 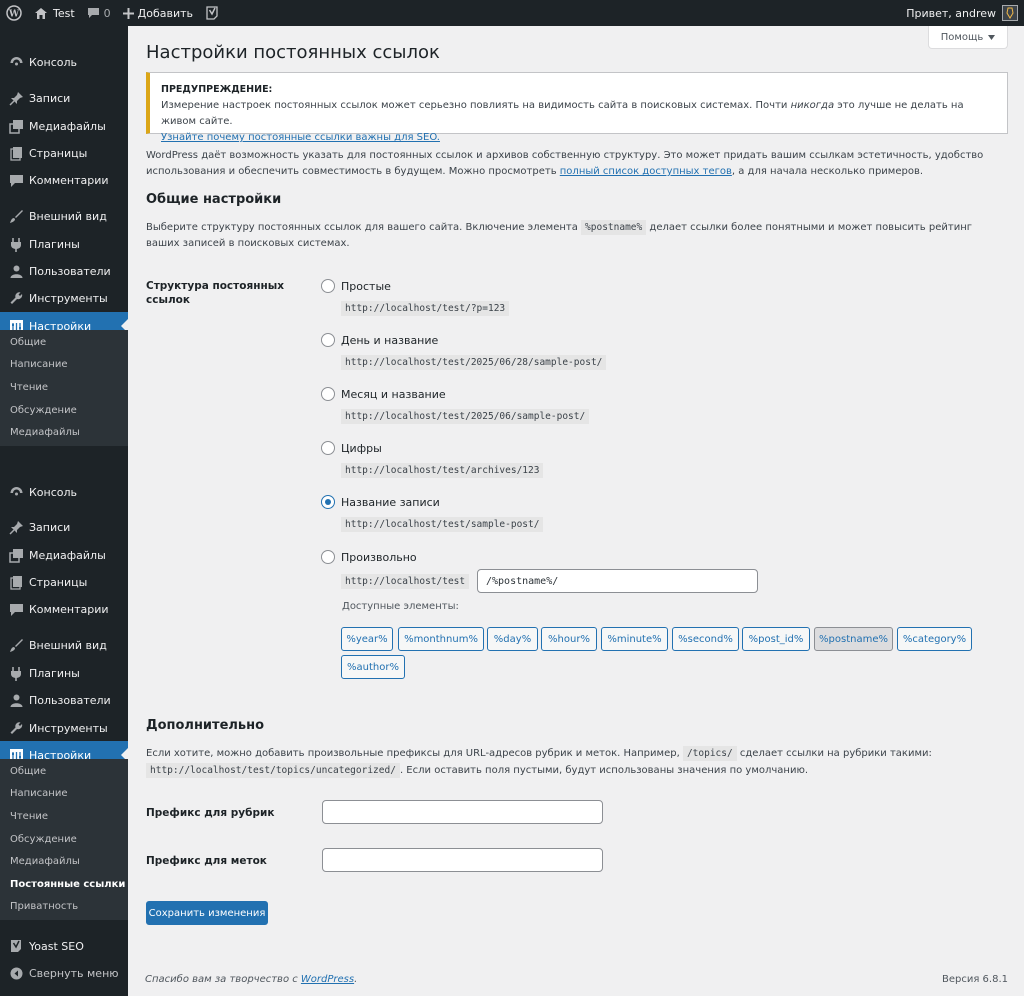 I want to click on yoast-icon, so click(x=16, y=946).